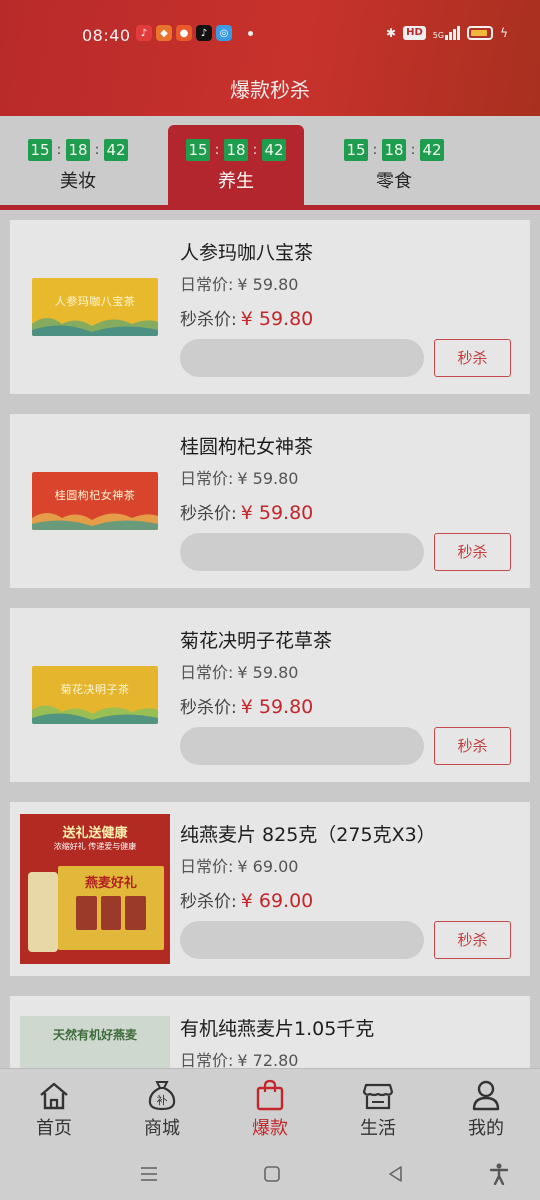 The width and height of the screenshot is (540, 1200). Describe the element at coordinates (236, 165) in the screenshot. I see `tab-health: 15: 18: 42 养生` at that location.